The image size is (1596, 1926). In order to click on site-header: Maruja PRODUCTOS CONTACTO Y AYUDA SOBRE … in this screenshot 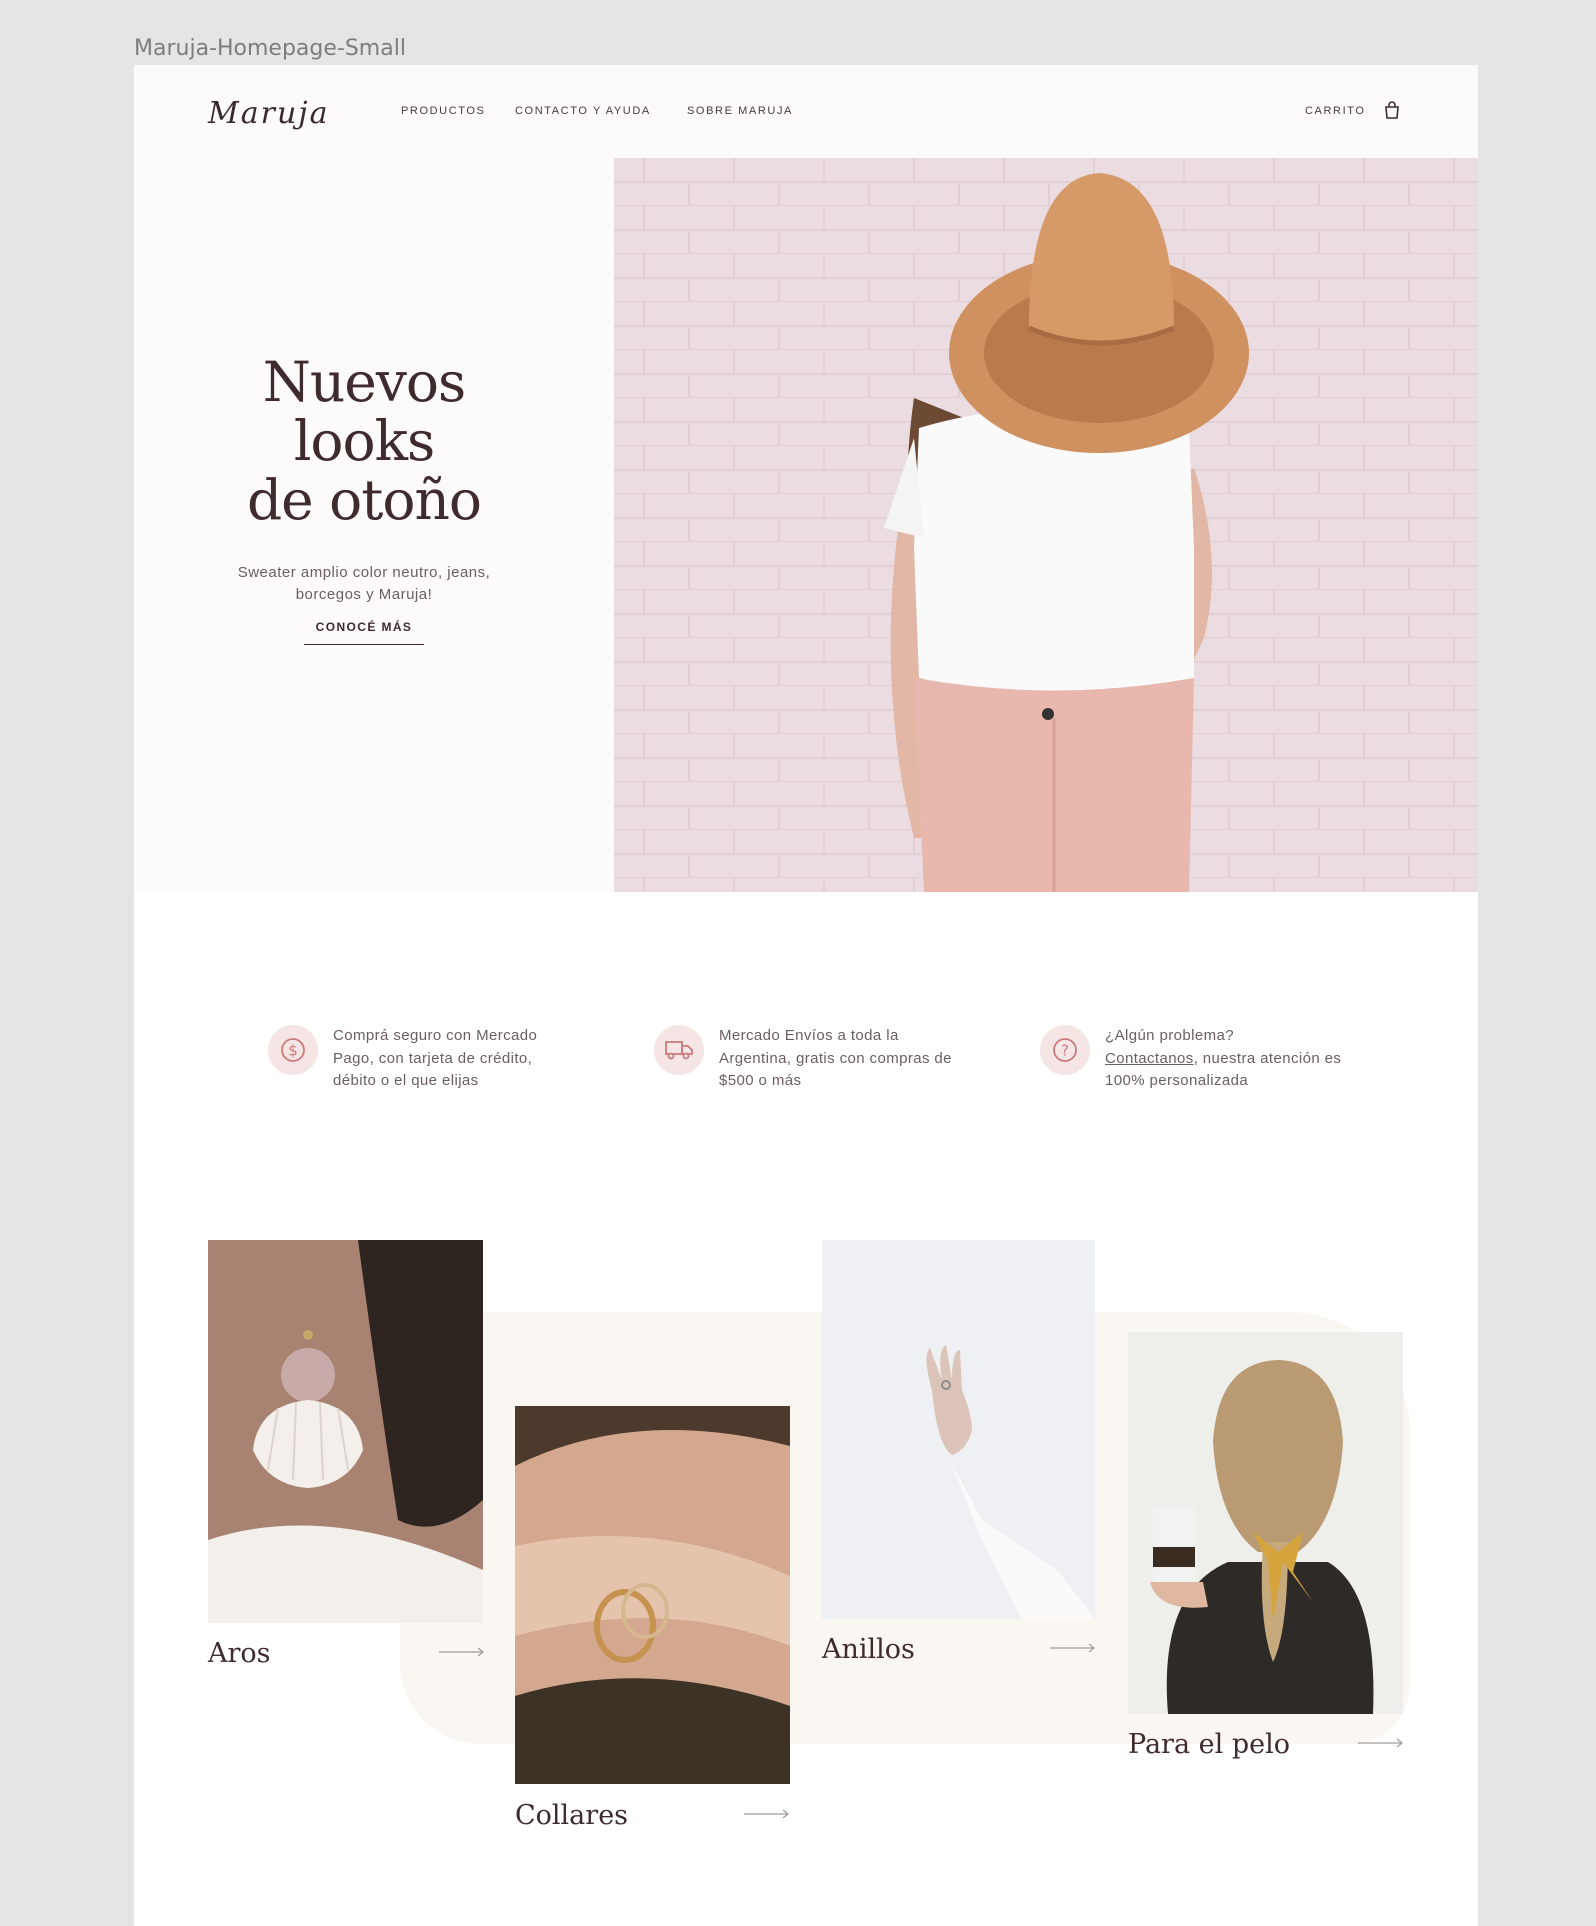, I will do `click(806, 111)`.